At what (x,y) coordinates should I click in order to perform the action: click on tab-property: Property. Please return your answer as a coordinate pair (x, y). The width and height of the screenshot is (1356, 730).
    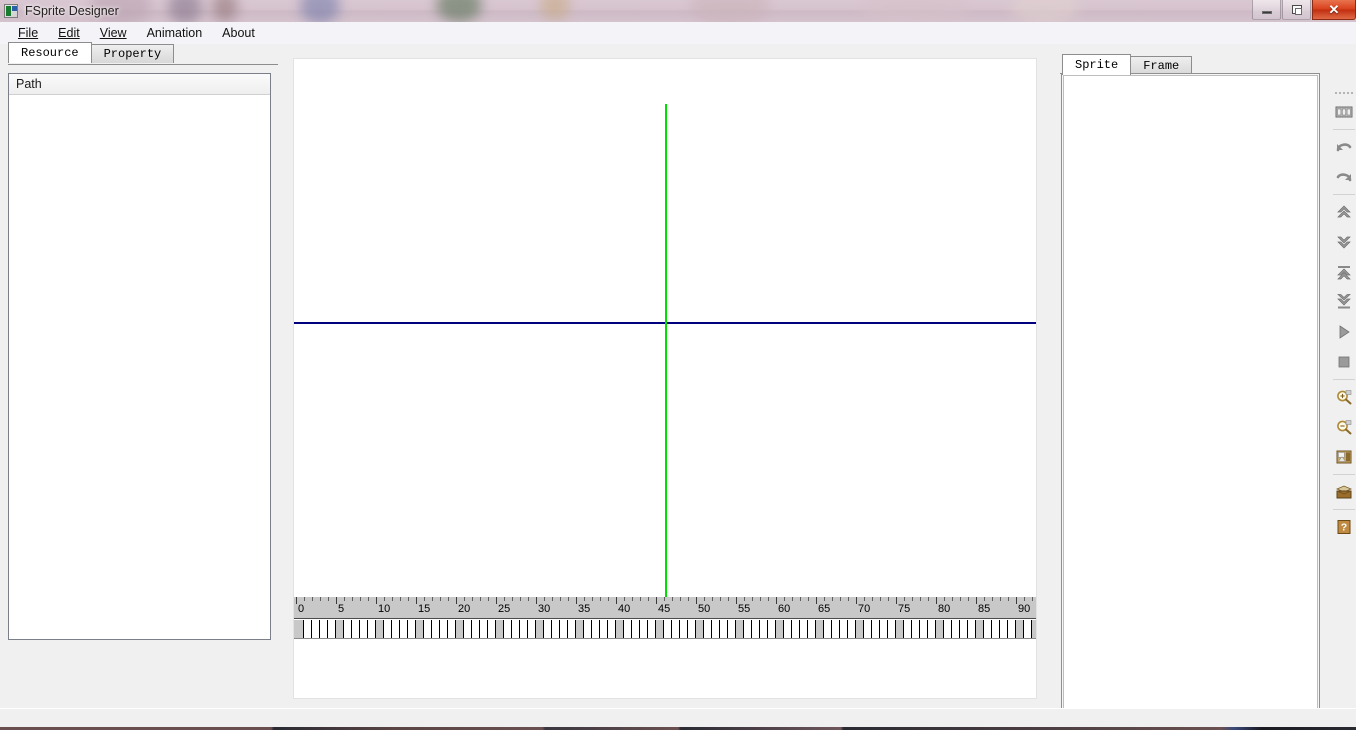
    Looking at the image, I should click on (132, 53).